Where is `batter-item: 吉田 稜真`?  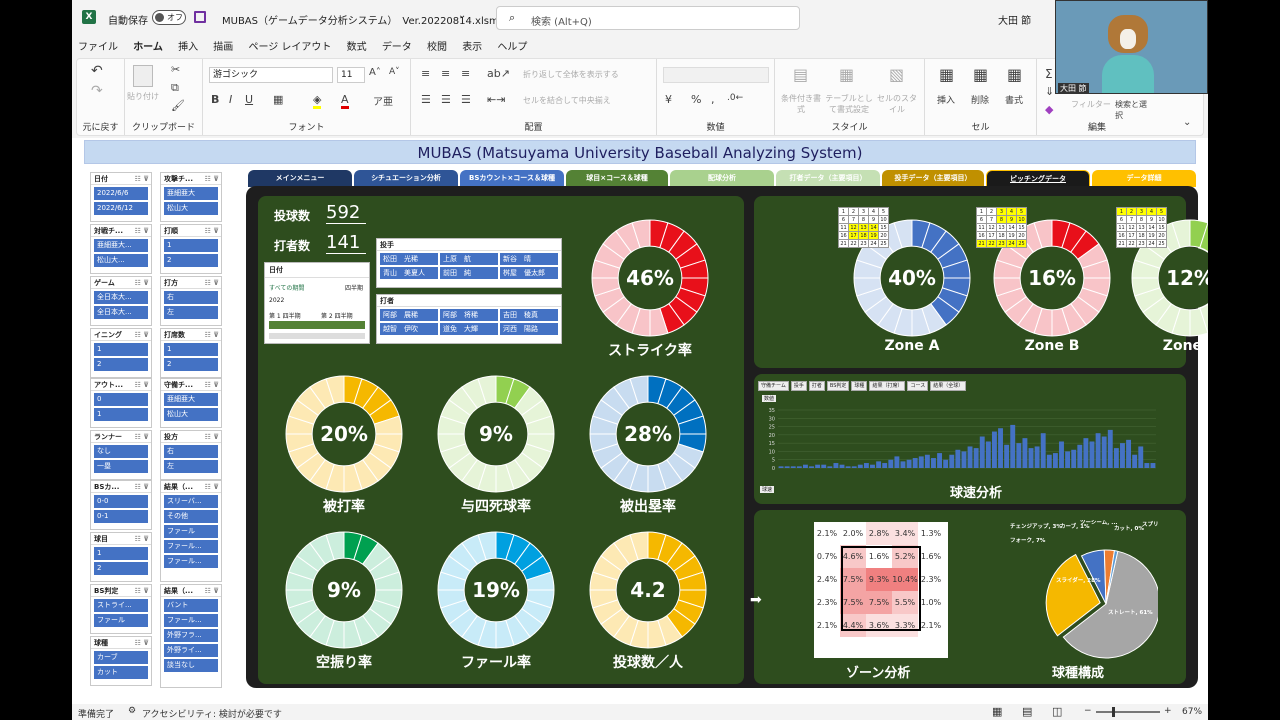 batter-item: 吉田 稜真 is located at coordinates (529, 315).